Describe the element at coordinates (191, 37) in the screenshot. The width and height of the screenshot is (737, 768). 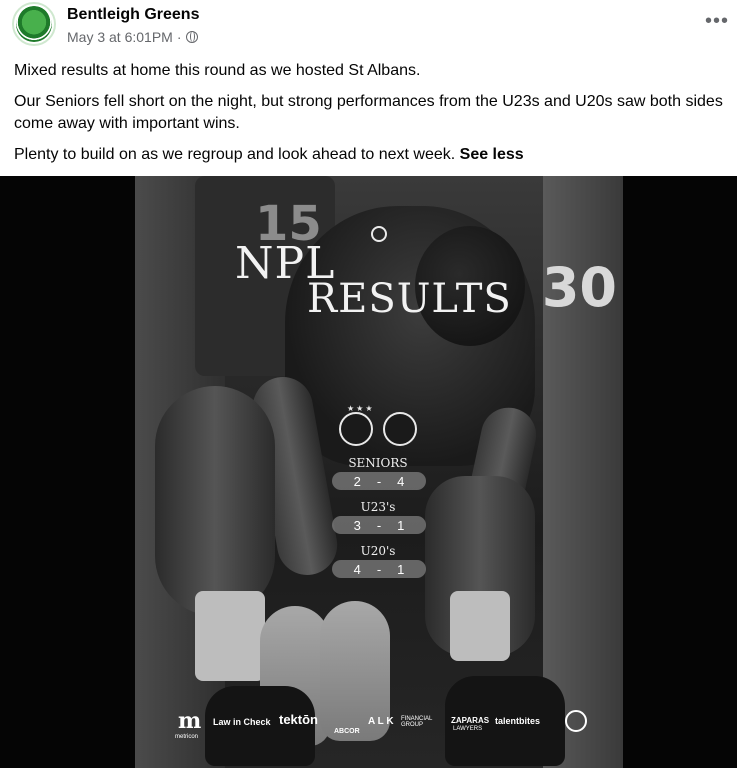
I see `globe-icon` at that location.